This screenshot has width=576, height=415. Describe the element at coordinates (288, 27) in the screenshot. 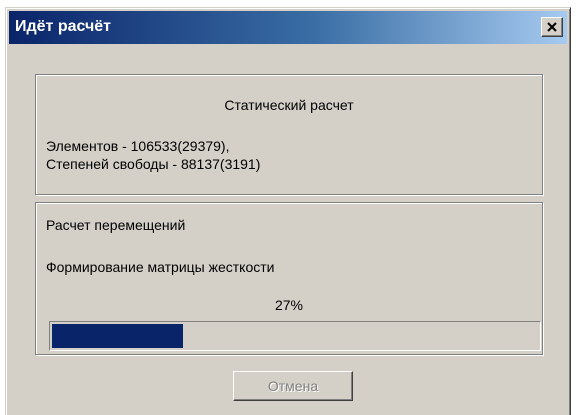

I see `title-bar: Идёт расчёт` at that location.